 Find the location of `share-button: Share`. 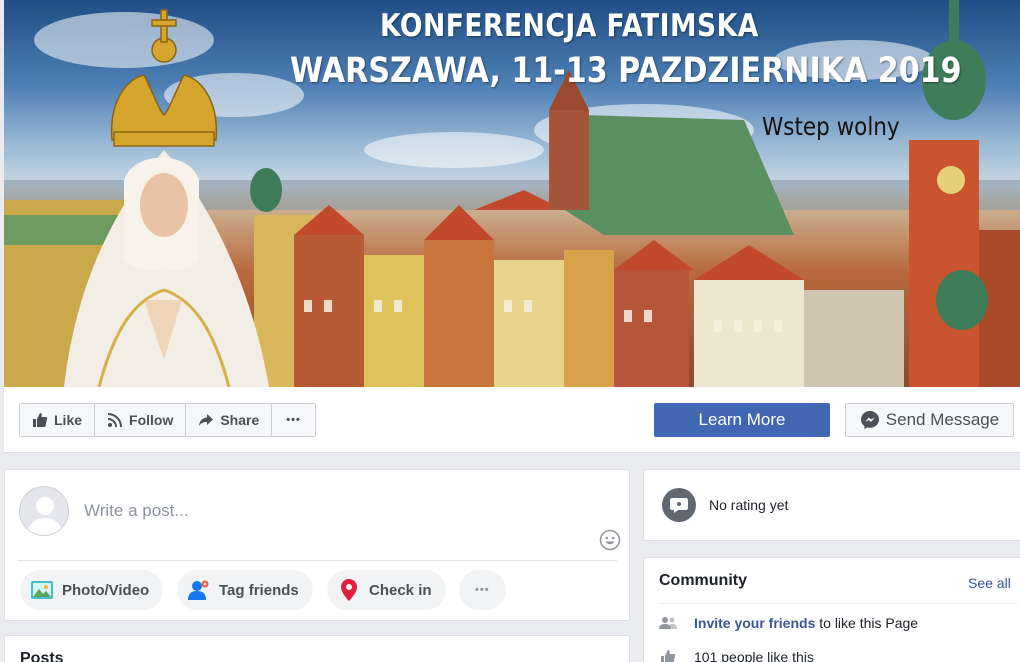

share-button: Share is located at coordinates (229, 420).